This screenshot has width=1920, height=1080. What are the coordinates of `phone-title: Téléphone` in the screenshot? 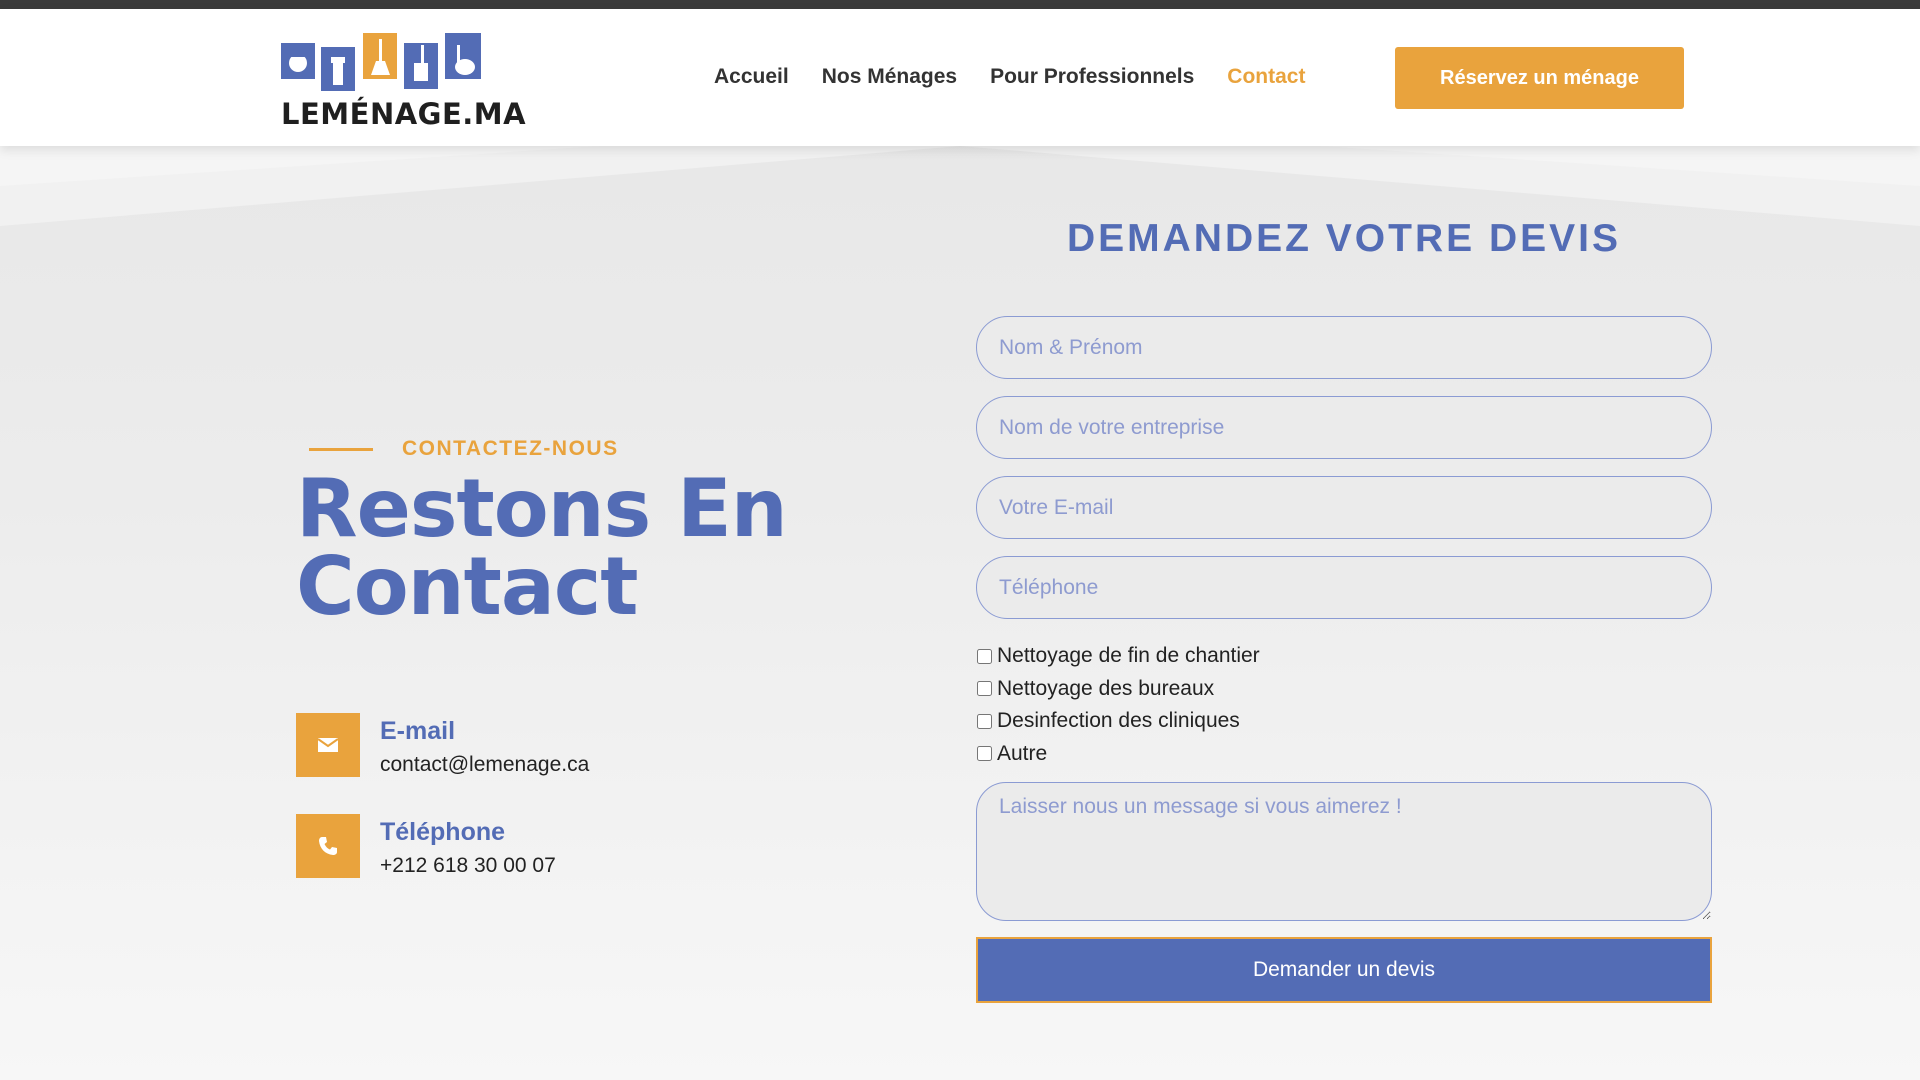 It's located at (443, 832).